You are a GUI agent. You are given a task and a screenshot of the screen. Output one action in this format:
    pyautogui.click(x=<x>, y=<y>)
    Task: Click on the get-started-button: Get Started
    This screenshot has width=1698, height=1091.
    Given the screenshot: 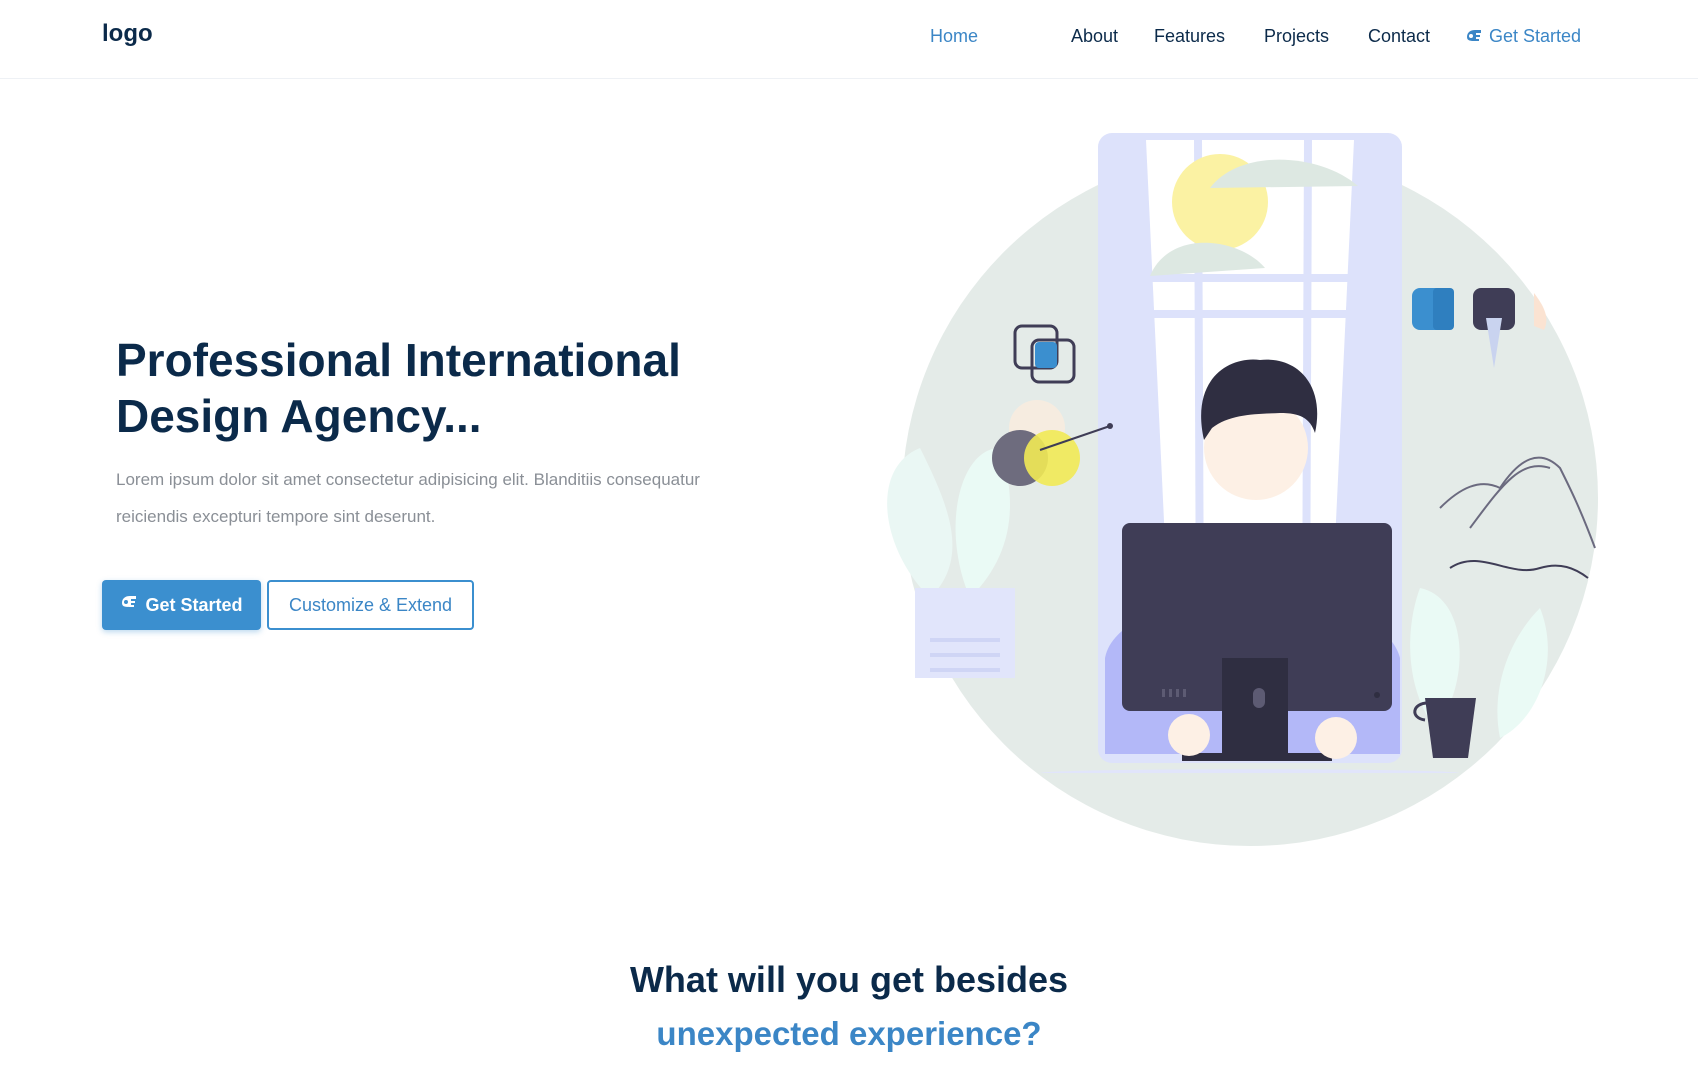 What is the action you would take?
    pyautogui.click(x=181, y=605)
    